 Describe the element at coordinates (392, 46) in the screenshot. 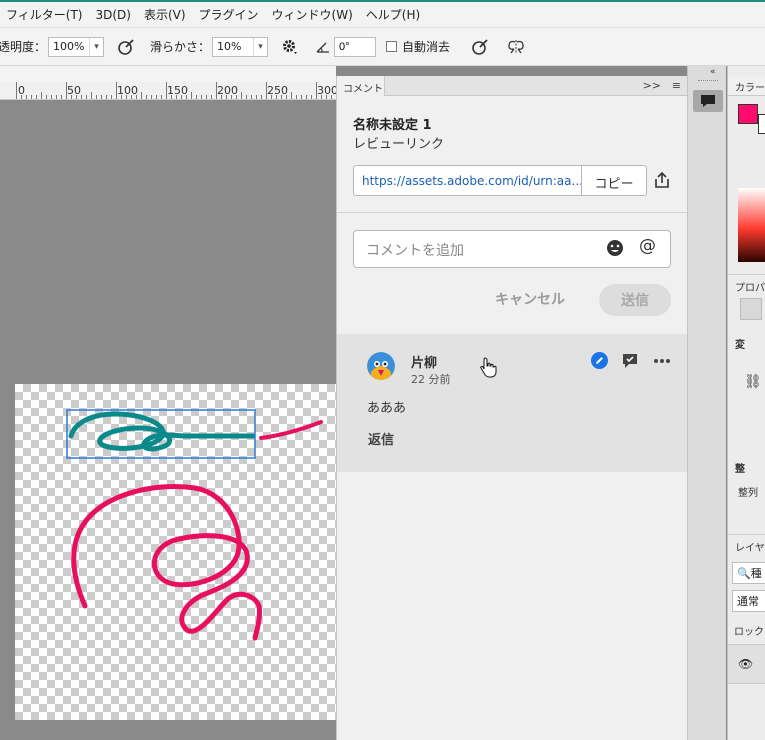

I see `auto-erase-checkbox` at that location.